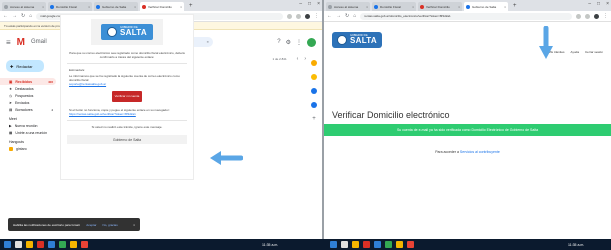 The image size is (611, 250). Describe the element at coordinates (270, 245) in the screenshot. I see `clock-left: 11:35 a.m.` at that location.